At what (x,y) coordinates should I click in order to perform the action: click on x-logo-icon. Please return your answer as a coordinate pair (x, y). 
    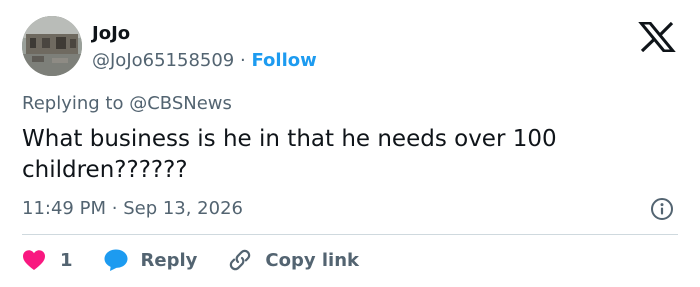
    Looking at the image, I should click on (657, 37).